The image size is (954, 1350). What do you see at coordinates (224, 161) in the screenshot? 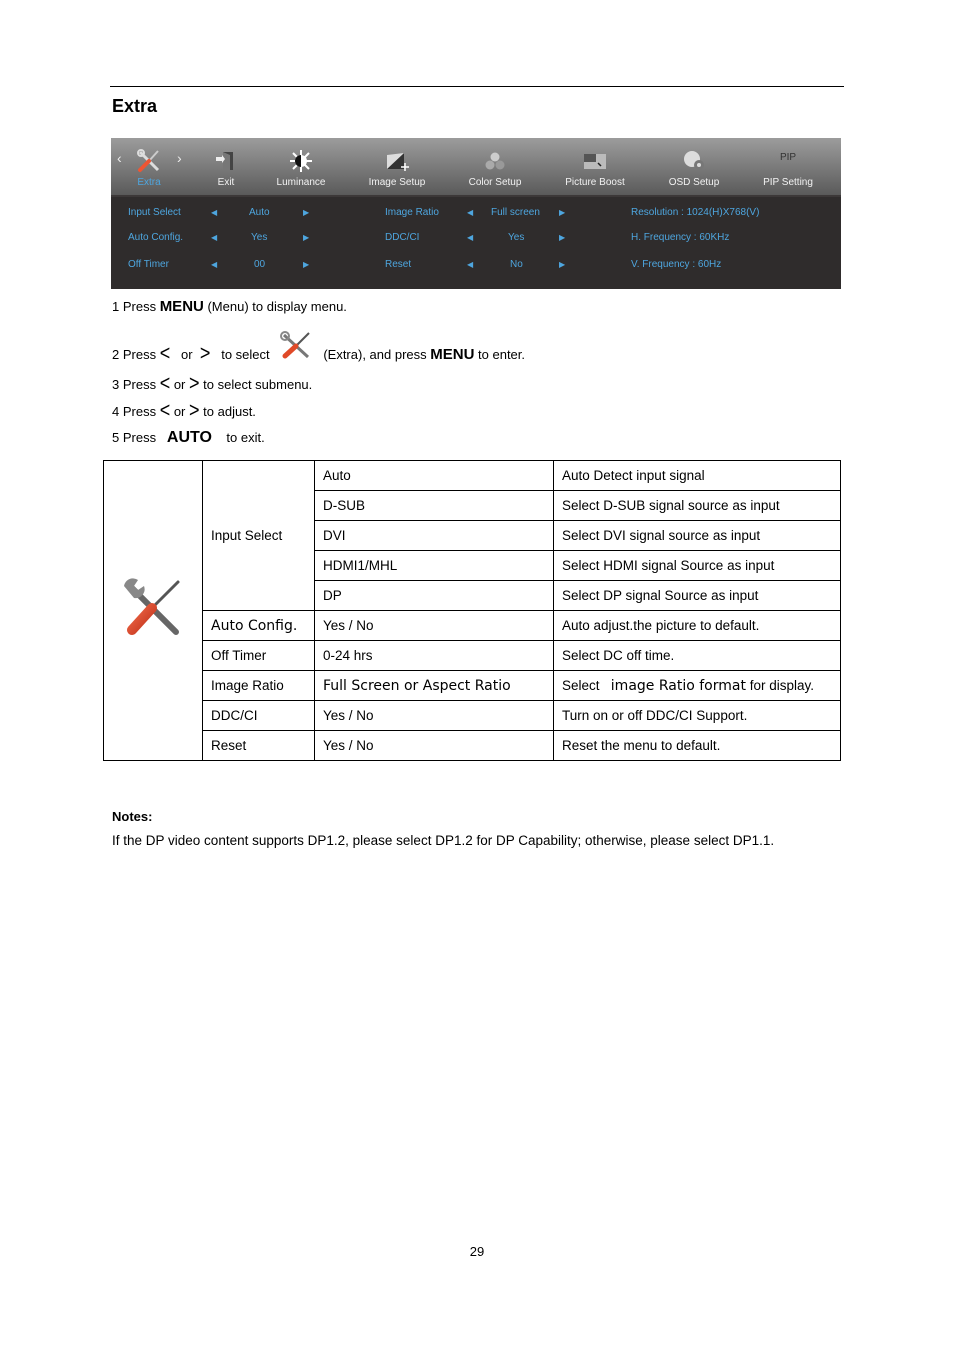
I see `exit-icon` at bounding box center [224, 161].